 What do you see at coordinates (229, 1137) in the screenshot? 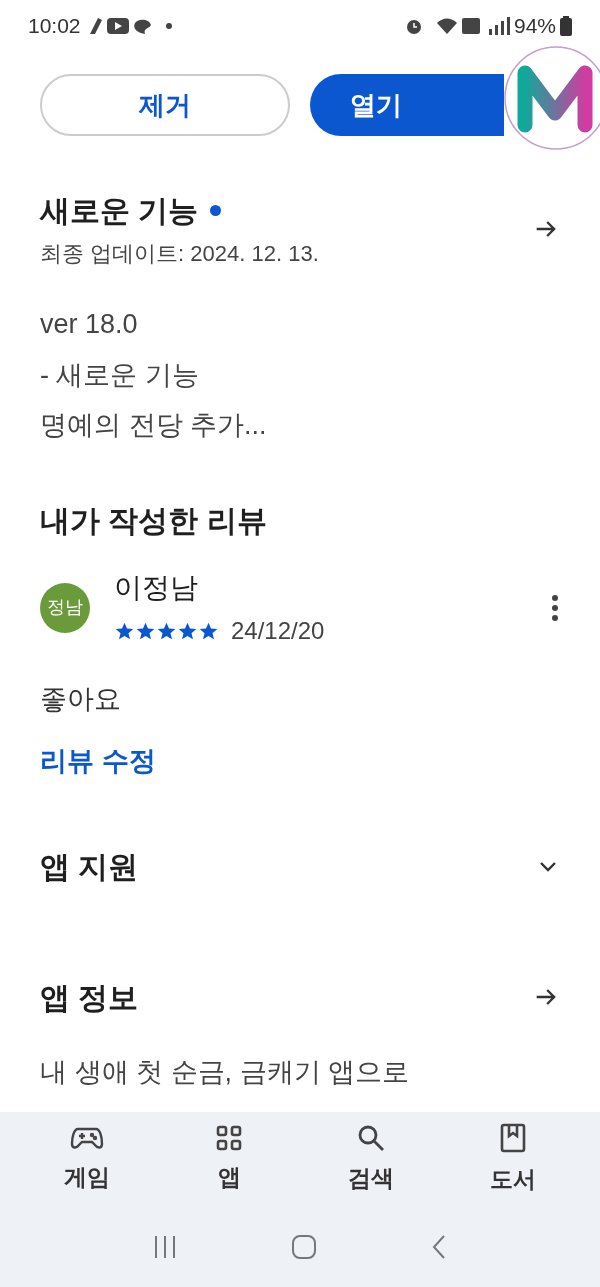
I see `apps-grid-icon` at bounding box center [229, 1137].